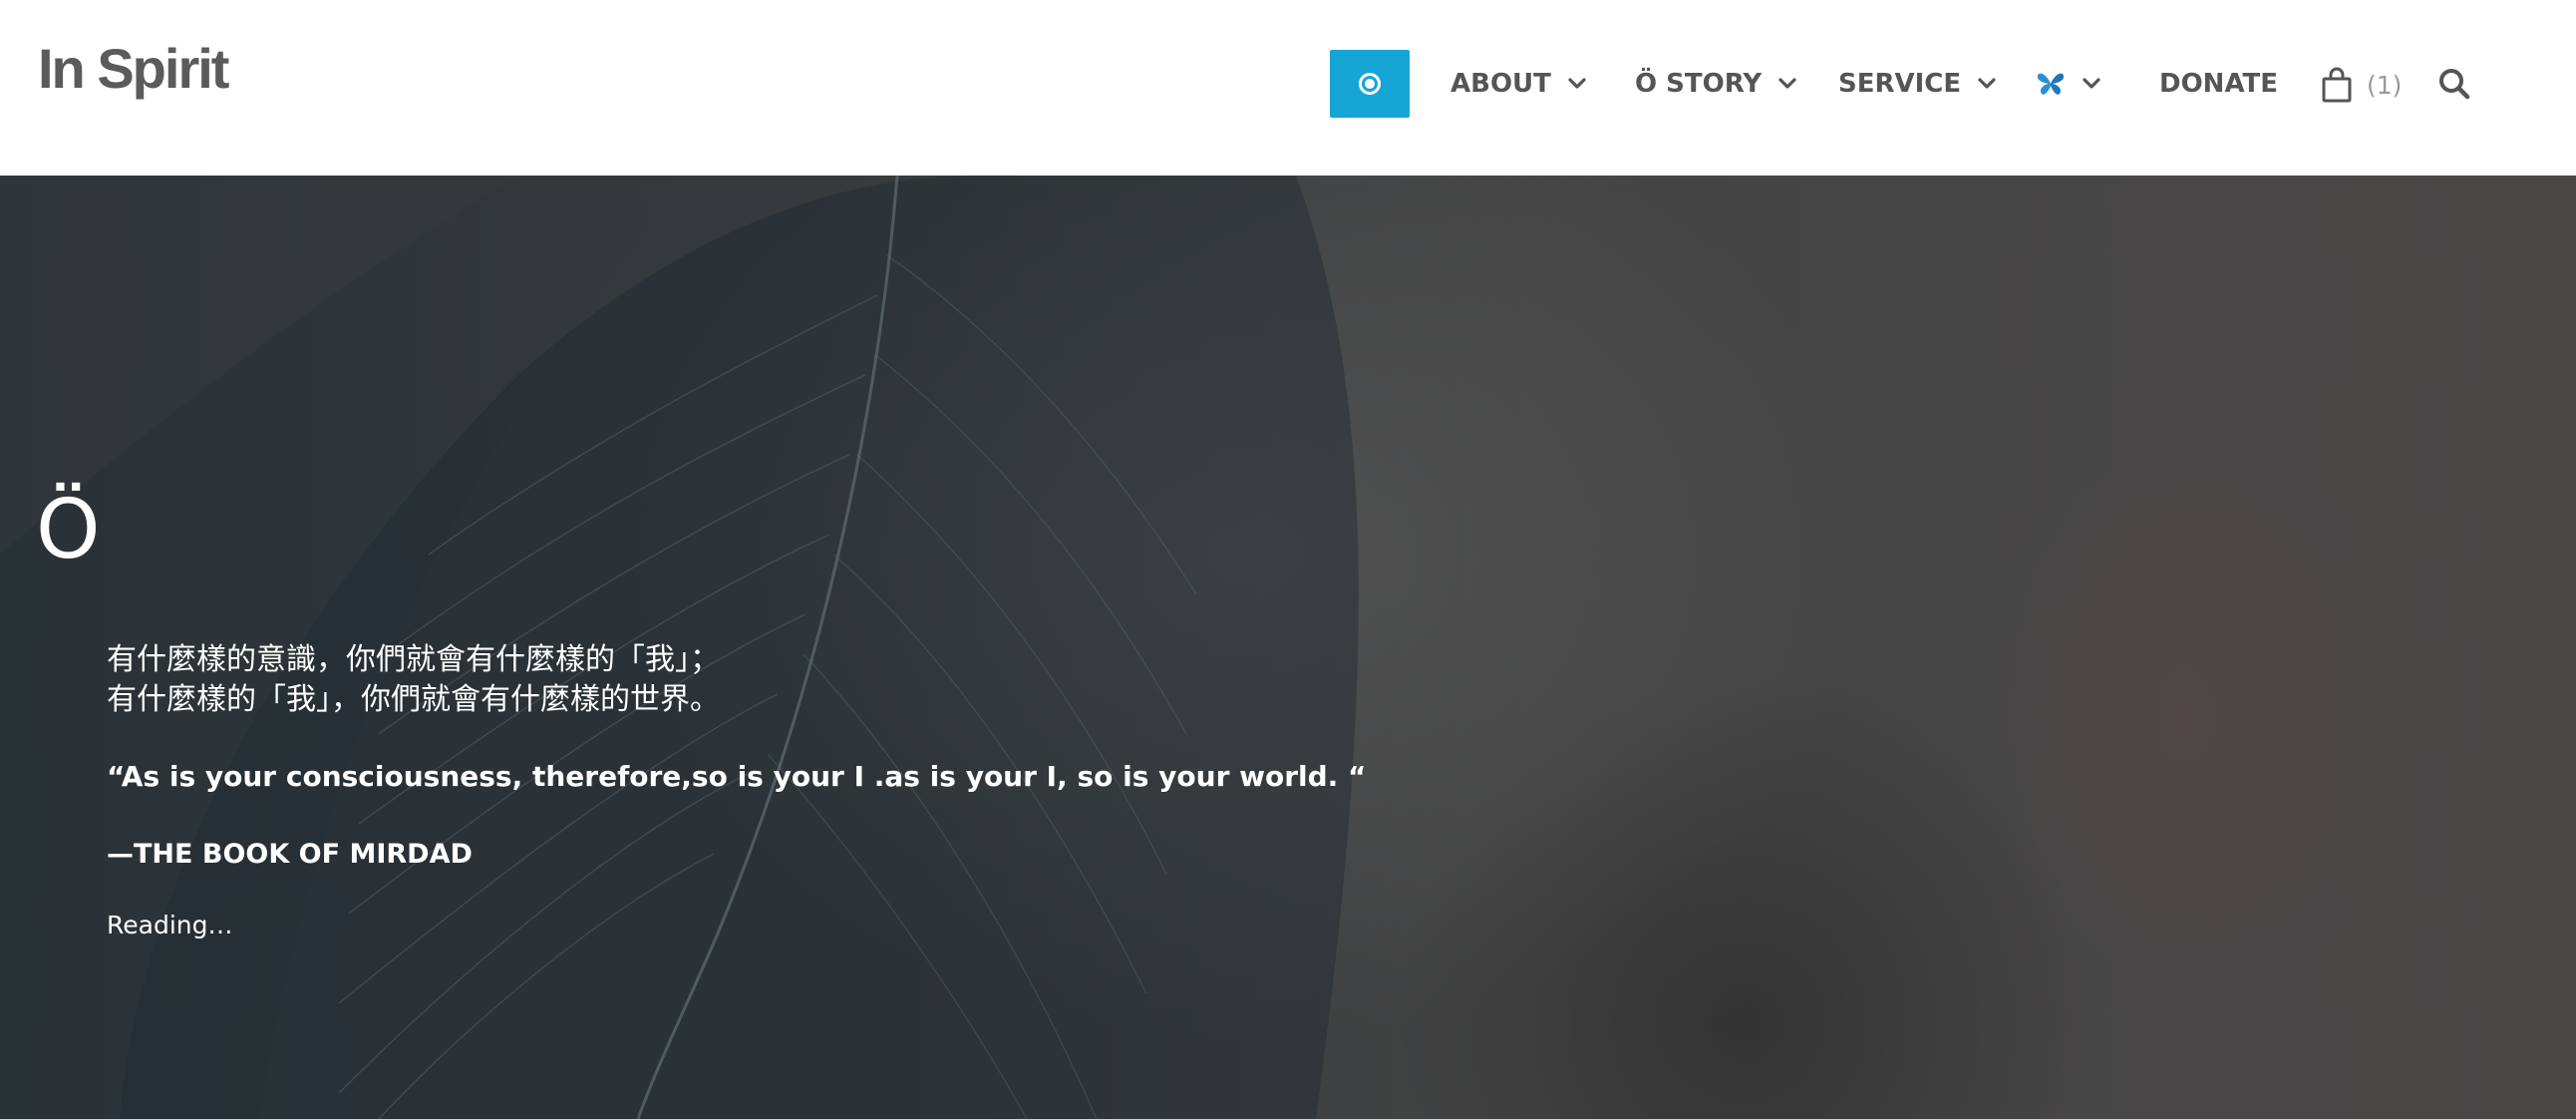  I want to click on nav-item-donate: DONATE, so click(2218, 84).